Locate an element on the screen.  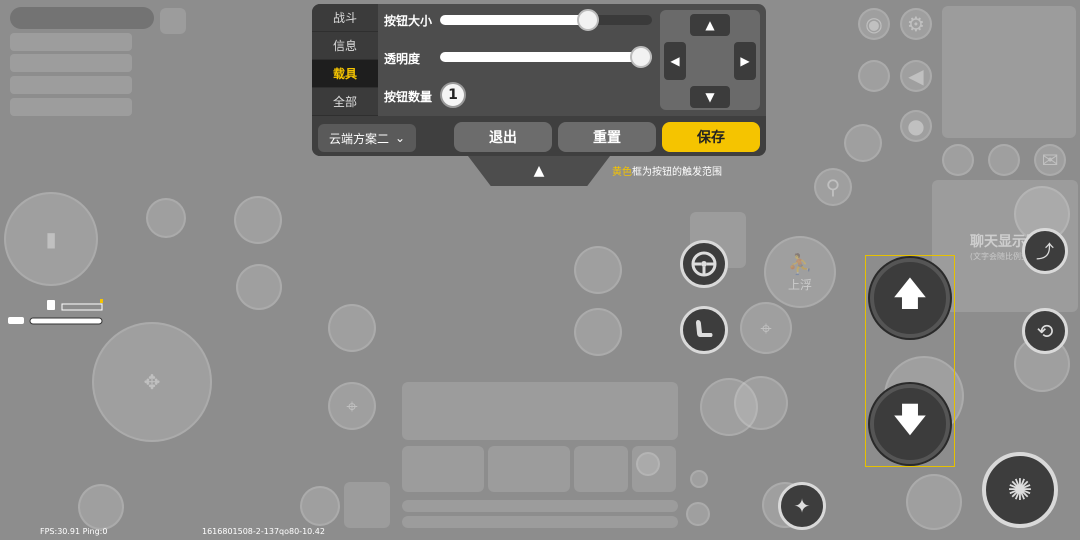
reset-button: 重置 is located at coordinates (607, 137).